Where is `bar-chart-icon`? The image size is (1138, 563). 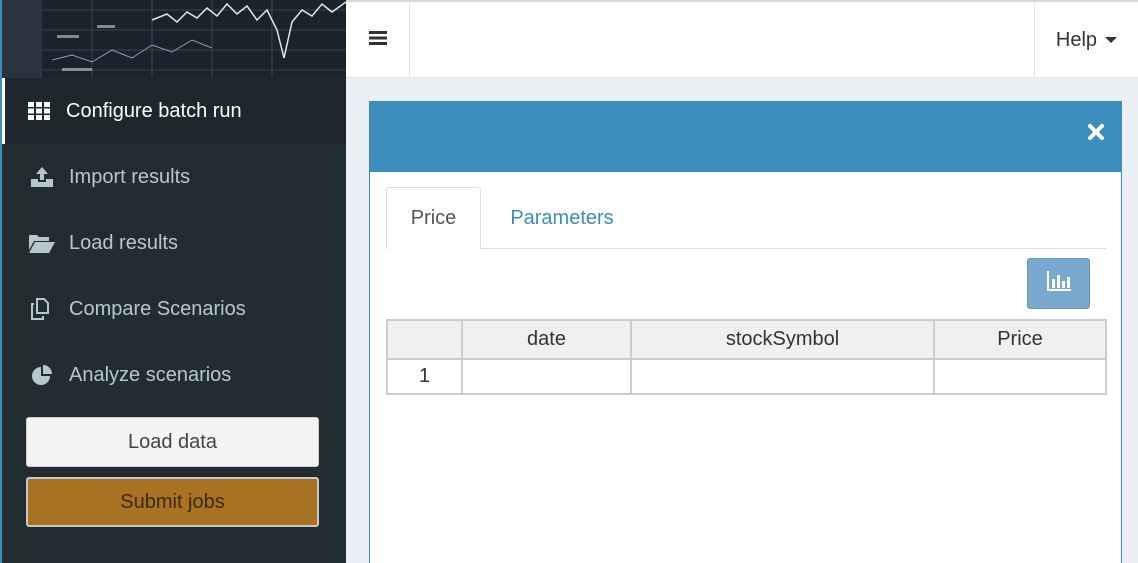
bar-chart-icon is located at coordinates (1058, 283).